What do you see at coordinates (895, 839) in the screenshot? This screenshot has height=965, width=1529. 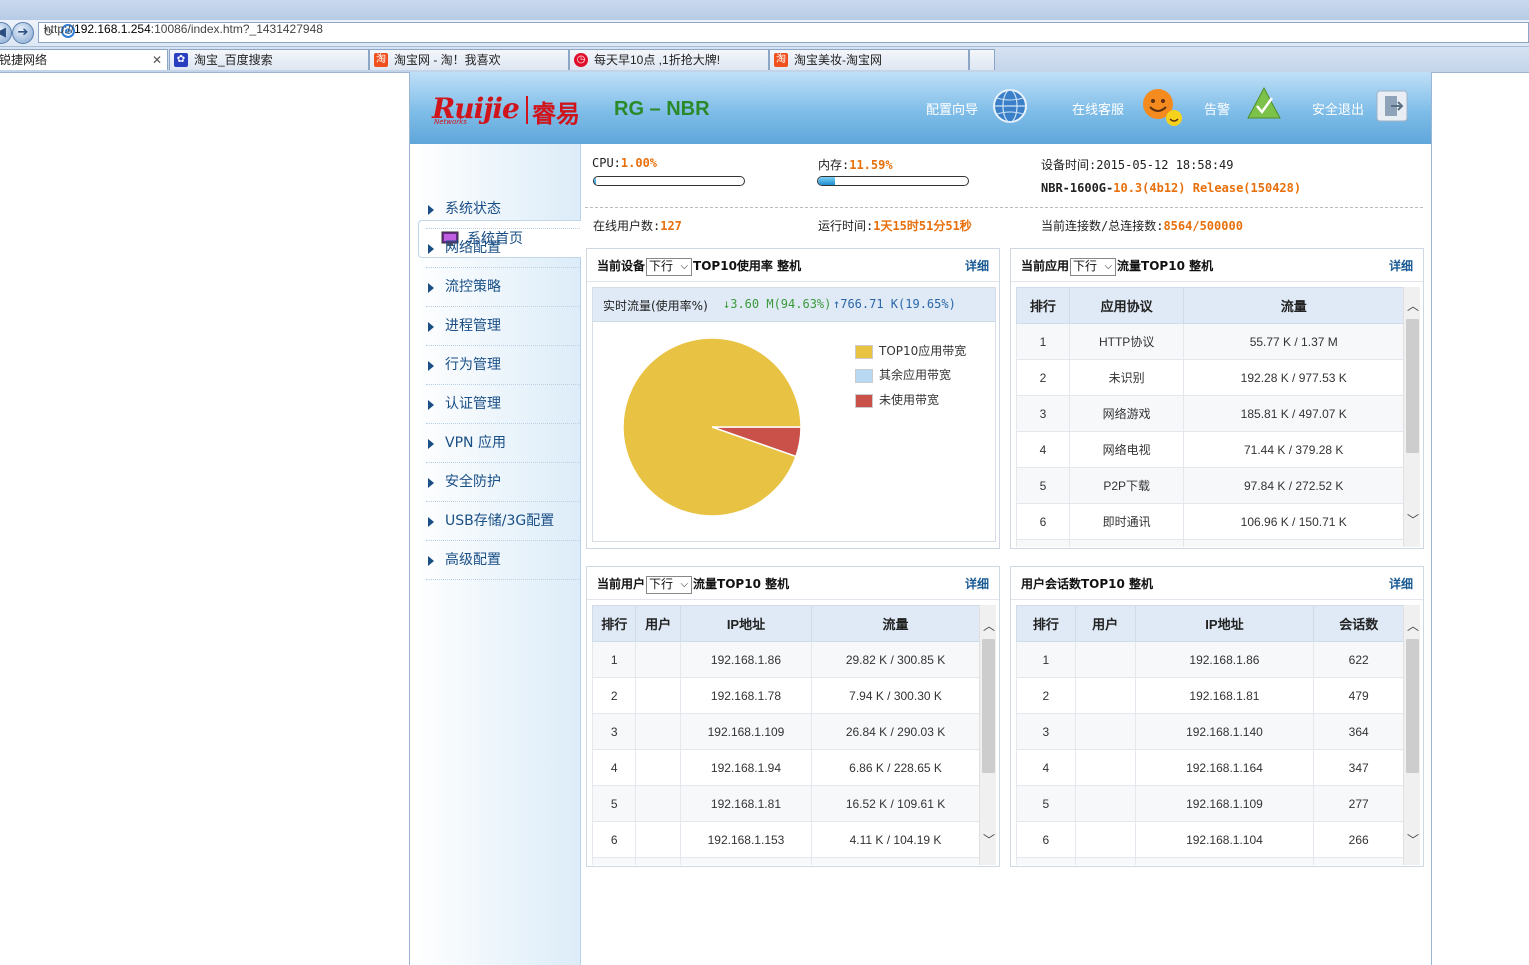 I see `table-cell: 4.11 K / 104.19 K` at bounding box center [895, 839].